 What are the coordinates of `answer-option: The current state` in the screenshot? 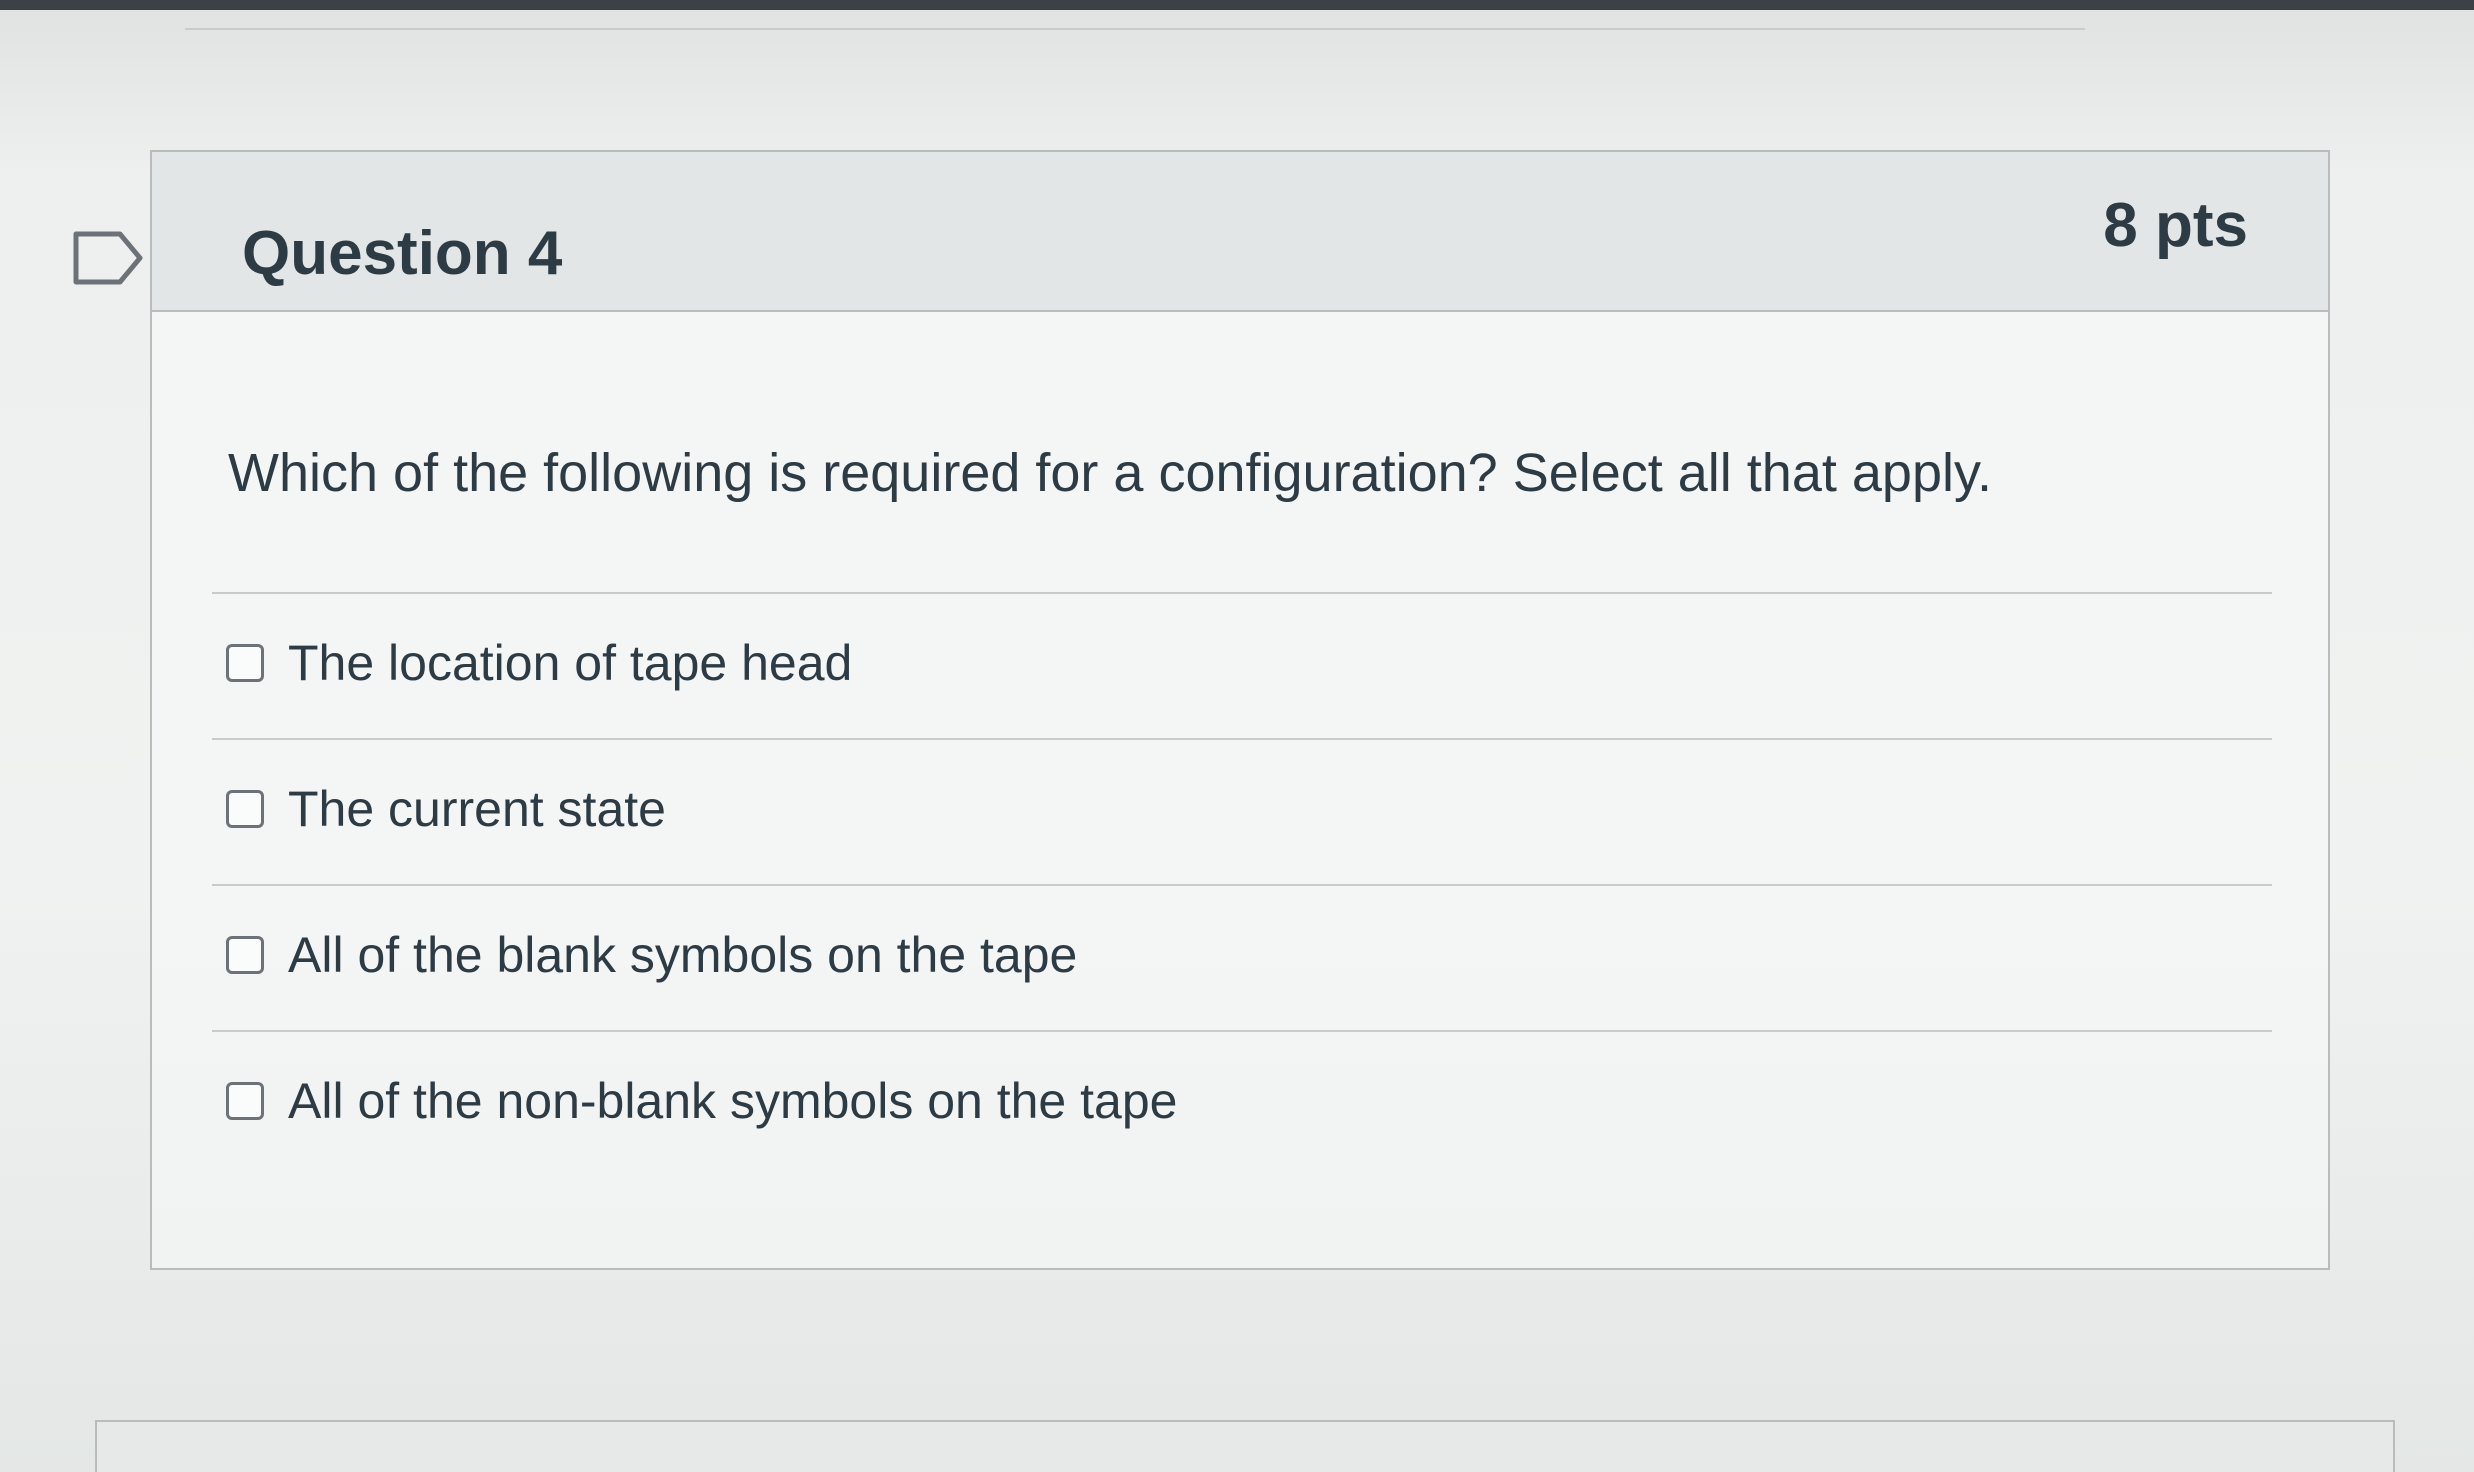 It's located at (1242, 811).